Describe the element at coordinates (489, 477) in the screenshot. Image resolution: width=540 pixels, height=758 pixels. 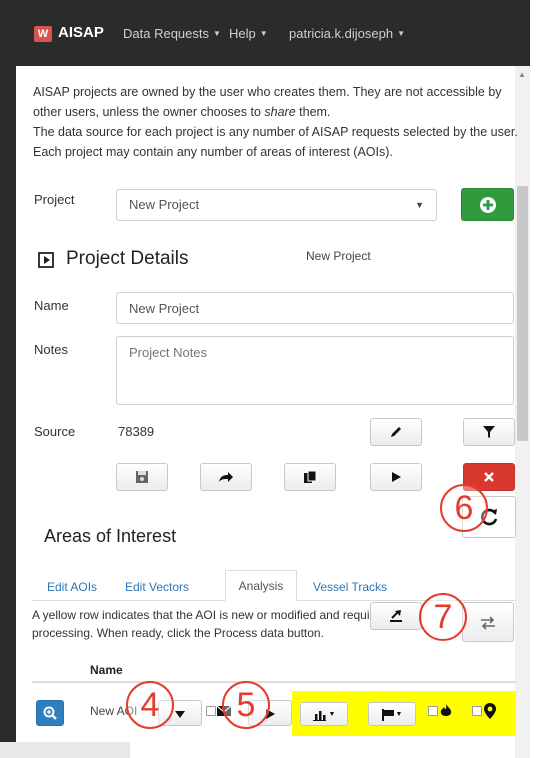
I see `close-icon` at that location.